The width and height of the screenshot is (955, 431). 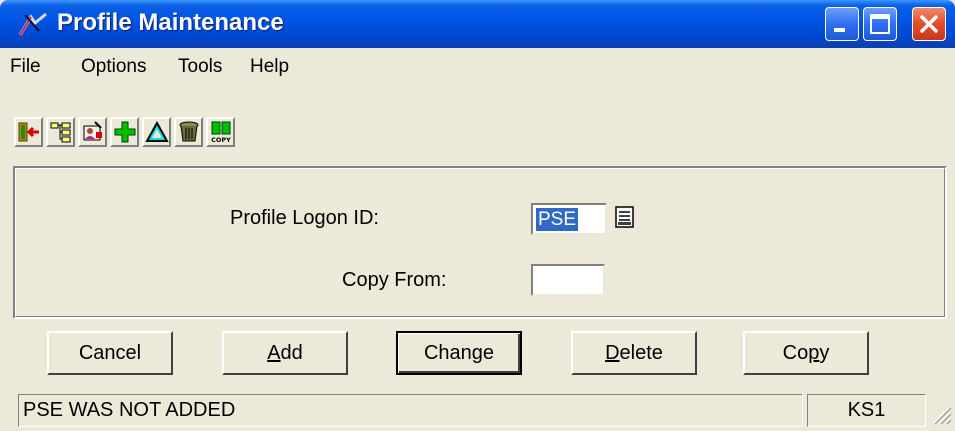 I want to click on delete-toolbar-button, so click(x=188, y=132).